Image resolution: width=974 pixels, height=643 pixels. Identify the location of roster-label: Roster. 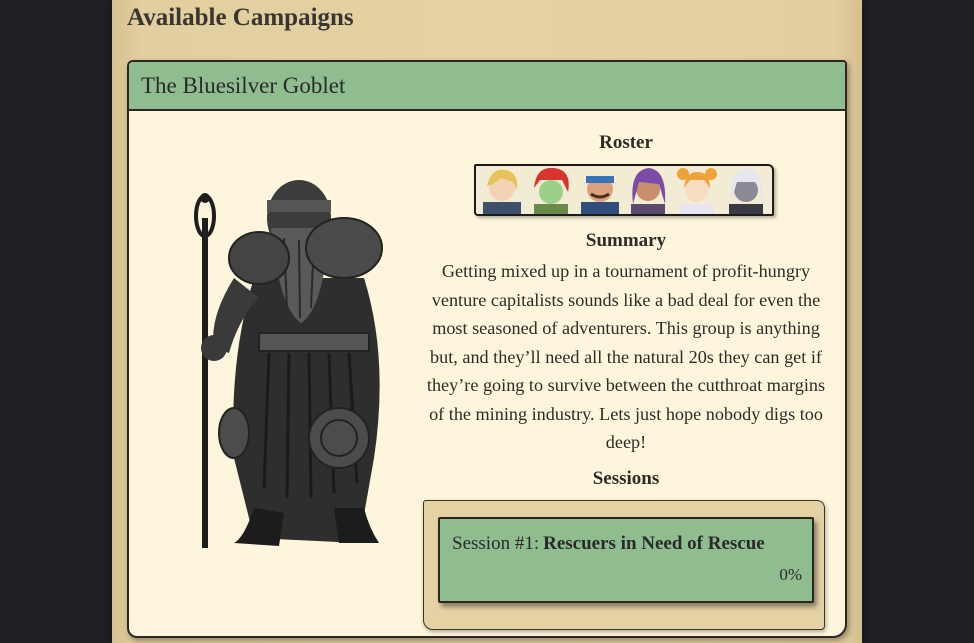
(626, 142).